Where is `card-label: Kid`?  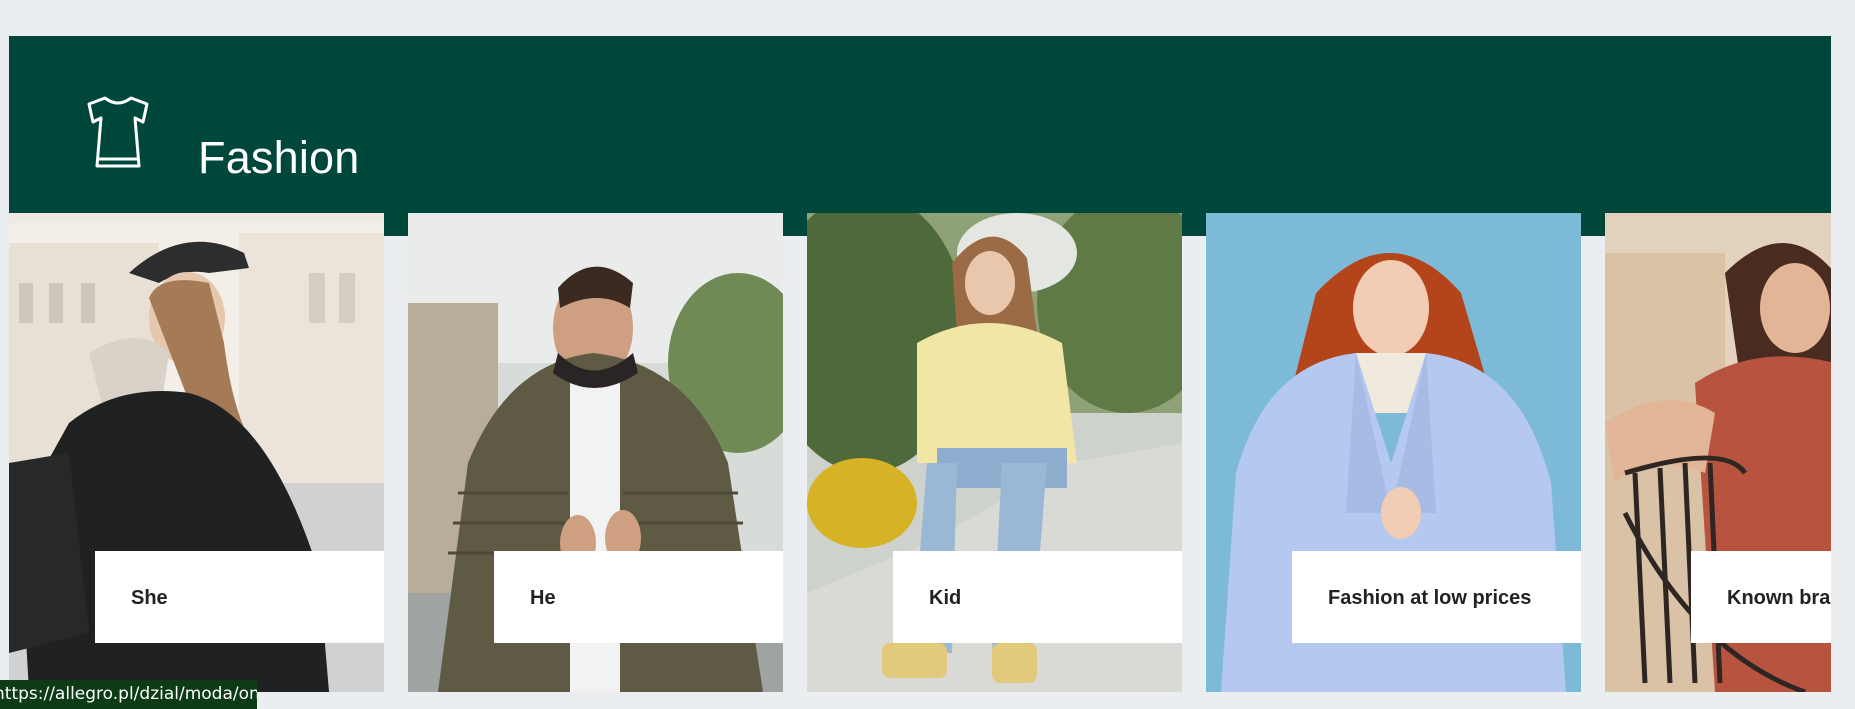 card-label: Kid is located at coordinates (945, 598).